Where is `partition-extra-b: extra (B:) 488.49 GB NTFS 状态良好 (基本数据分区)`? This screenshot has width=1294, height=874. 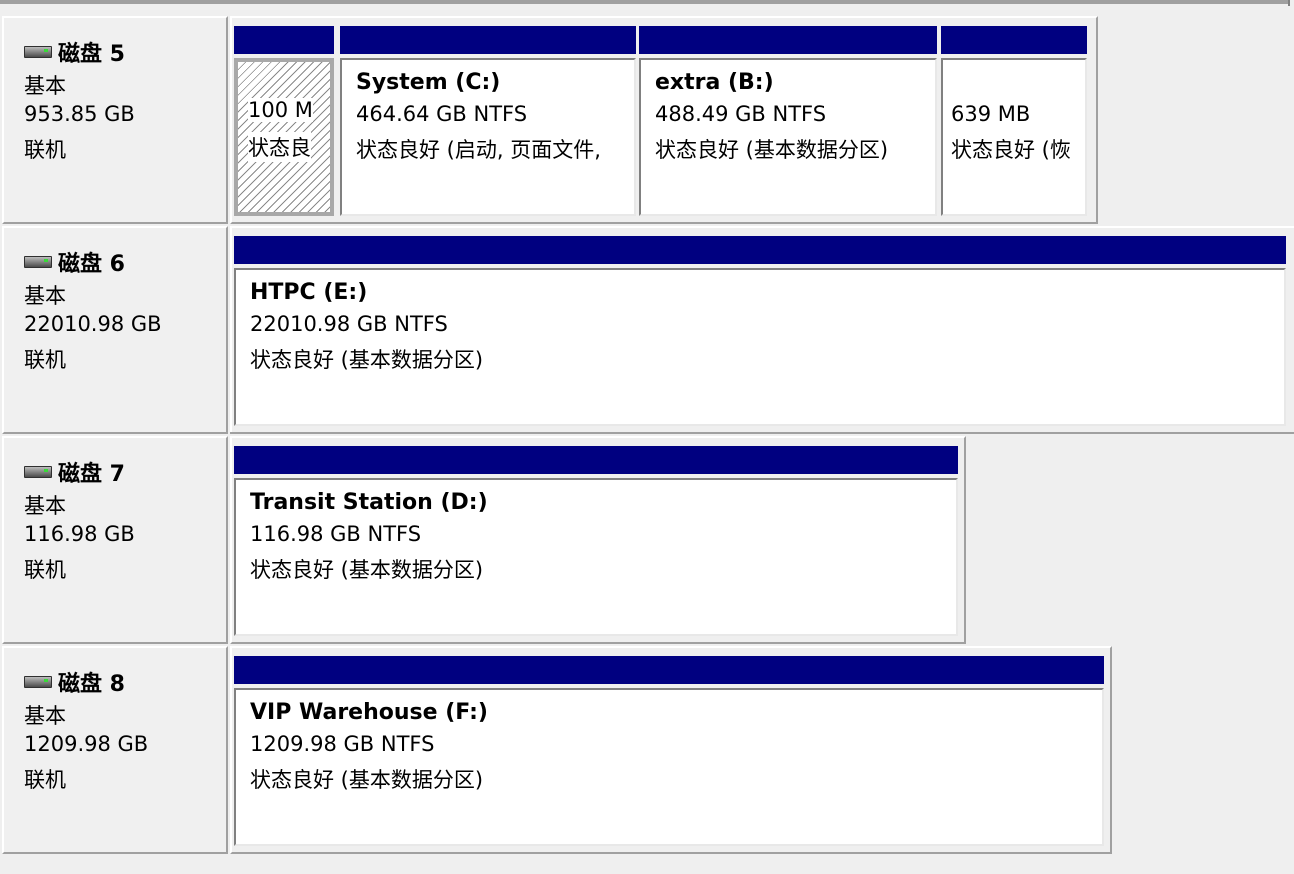
partition-extra-b: extra (B:) 488.49 GB NTFS 状态良好 (基本数据分区) is located at coordinates (788, 121).